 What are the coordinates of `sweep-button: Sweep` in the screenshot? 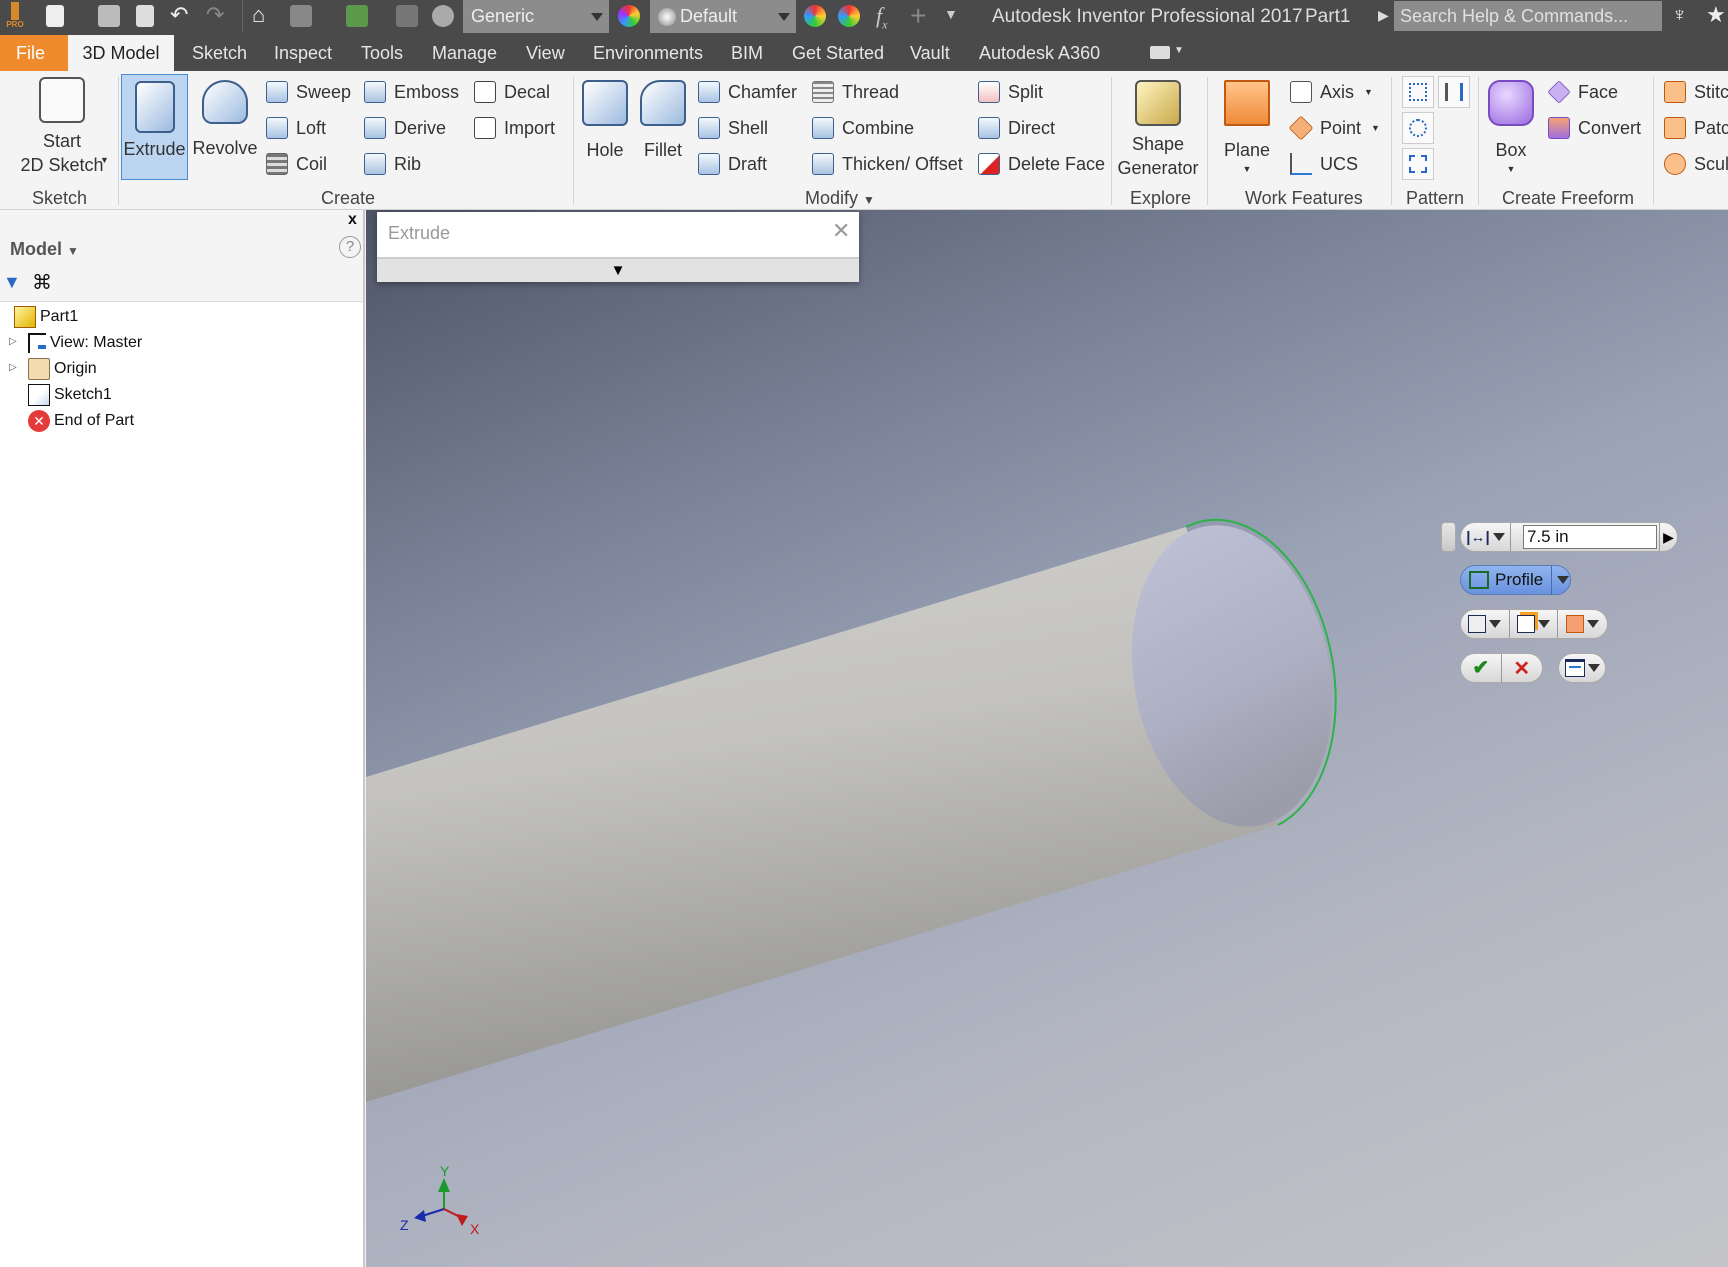 It's located at (308, 92).